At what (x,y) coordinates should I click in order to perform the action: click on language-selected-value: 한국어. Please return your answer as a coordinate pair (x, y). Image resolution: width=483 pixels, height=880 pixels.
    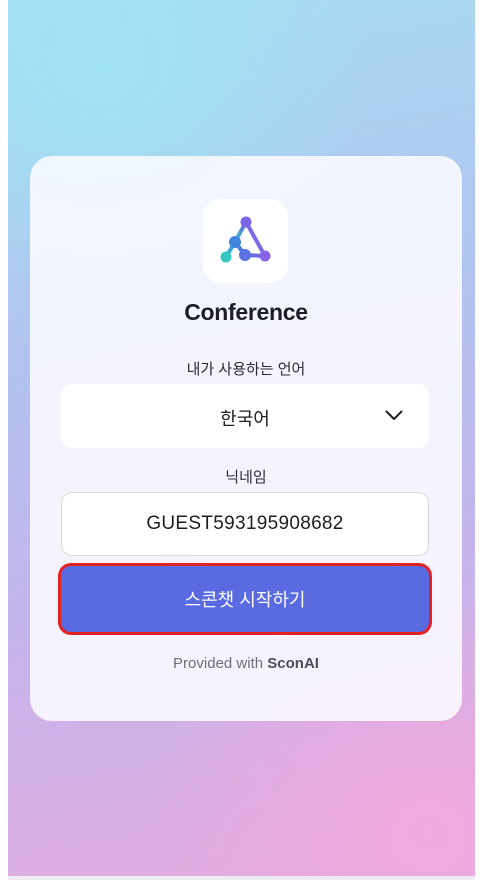
    Looking at the image, I should click on (245, 419).